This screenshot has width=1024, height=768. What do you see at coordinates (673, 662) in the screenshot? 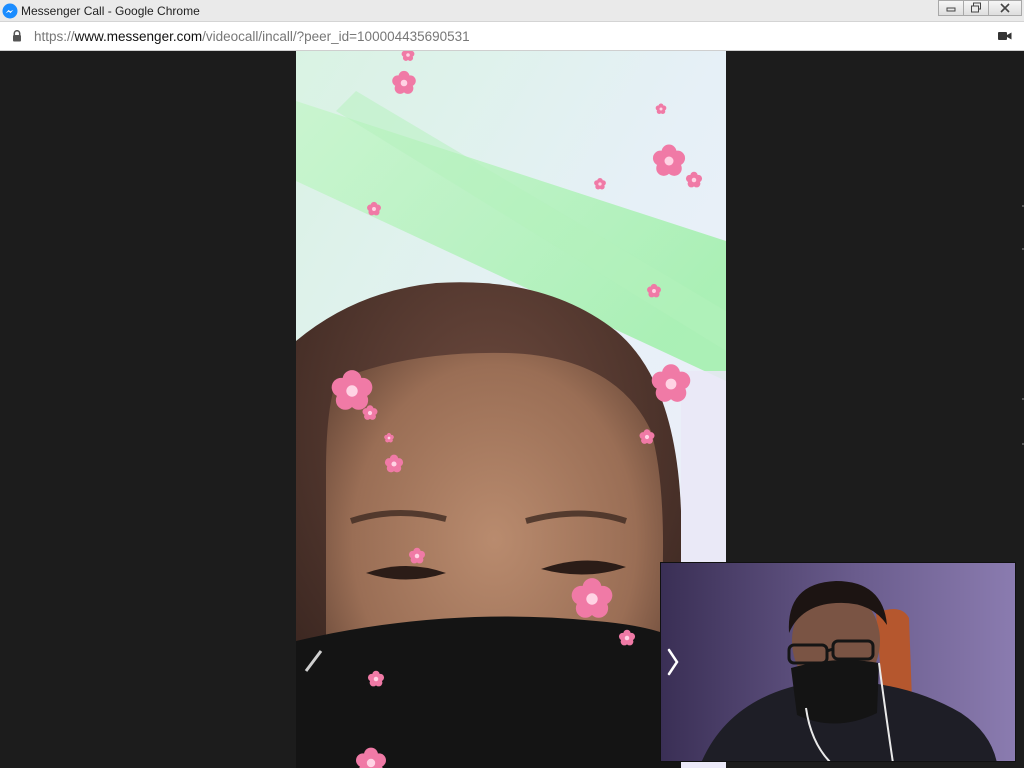
I see `chevron-right-icon` at bounding box center [673, 662].